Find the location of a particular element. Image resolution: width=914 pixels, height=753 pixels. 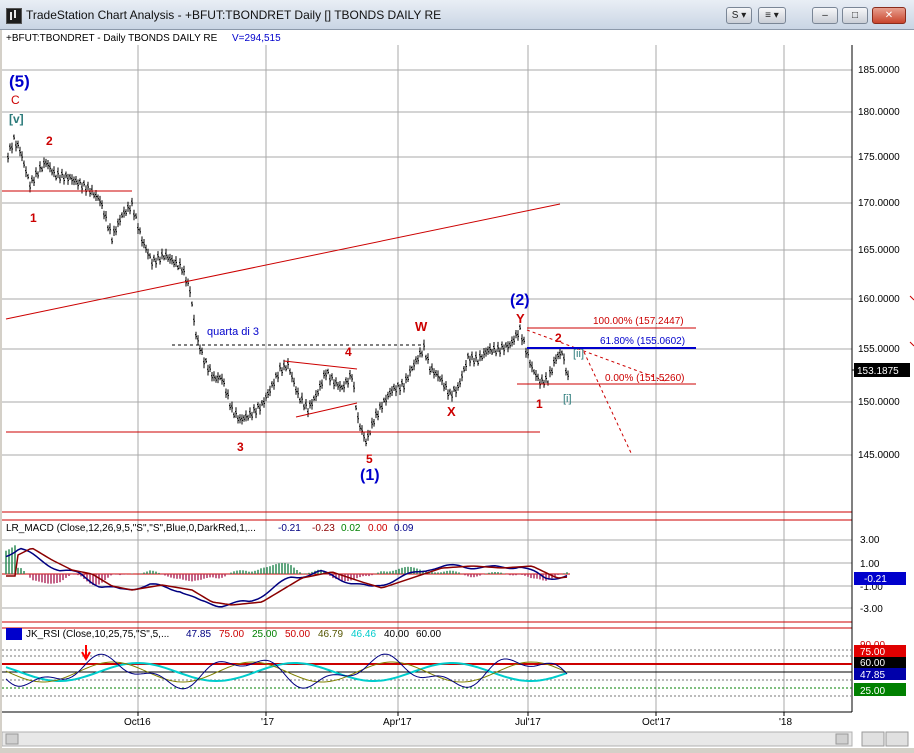

rsi-value: 60.00 is located at coordinates (428, 634).